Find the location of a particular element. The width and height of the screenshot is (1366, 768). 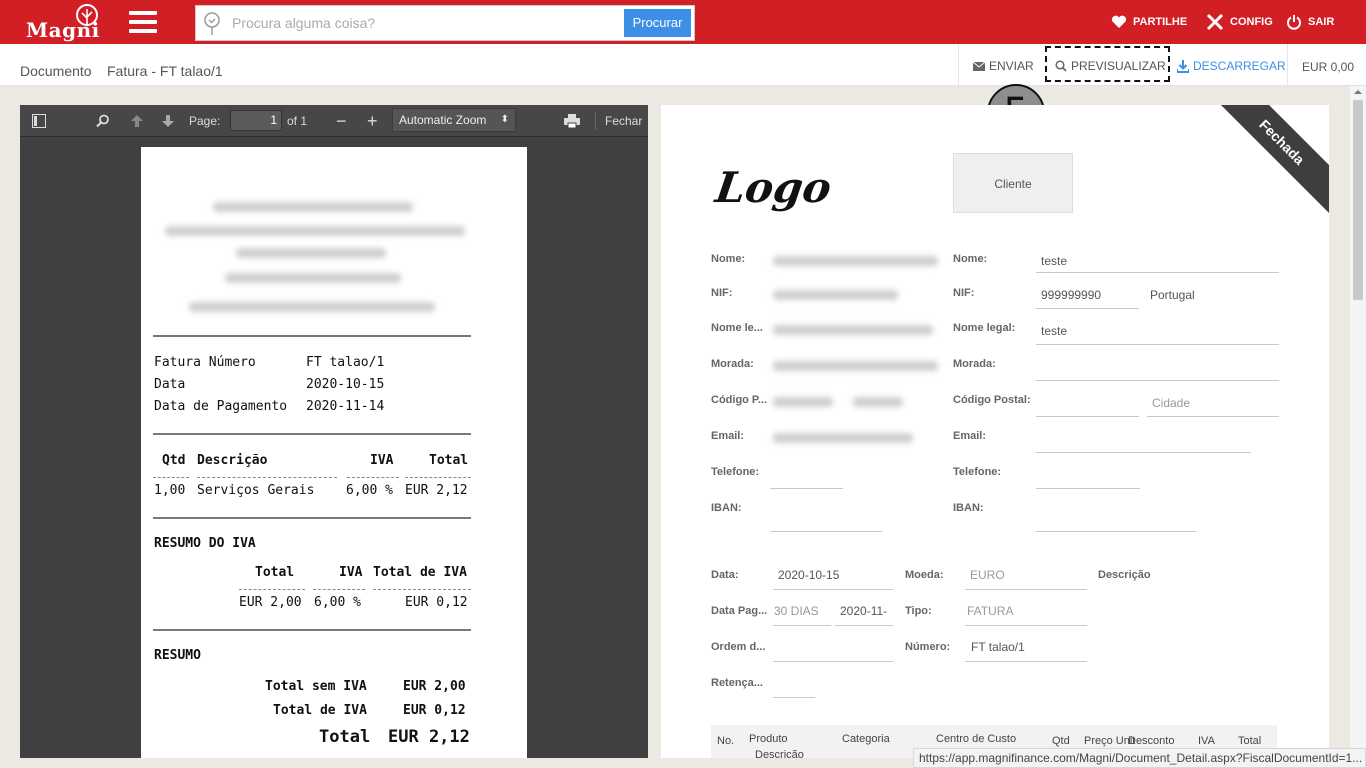

client-iban-field is located at coordinates (1116, 531).